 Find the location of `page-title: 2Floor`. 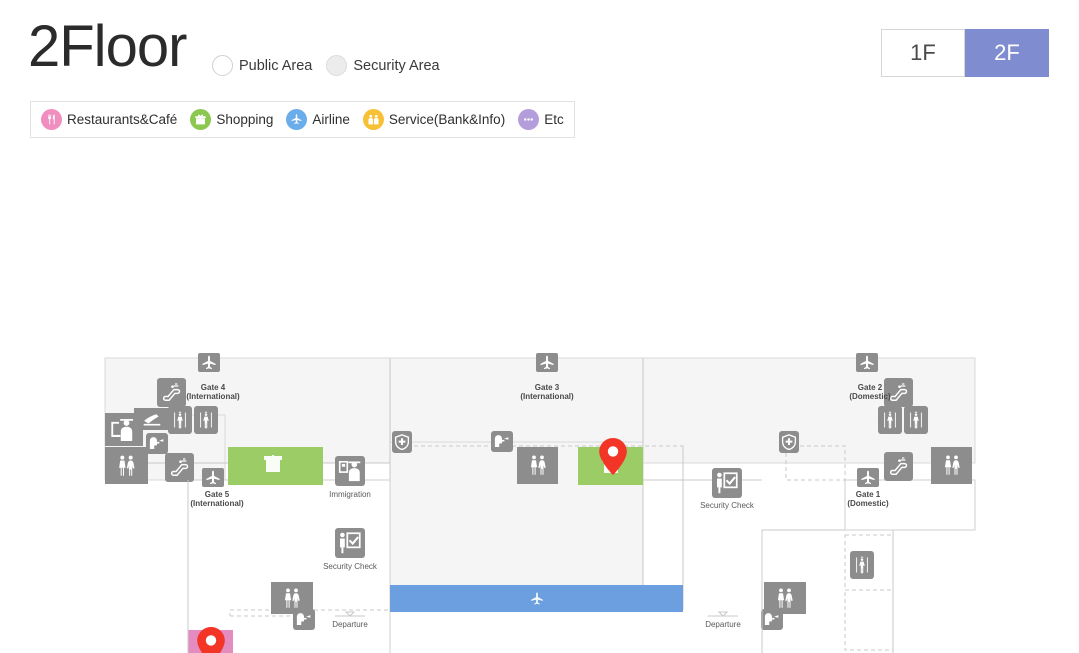

page-title: 2Floor is located at coordinates (107, 46).